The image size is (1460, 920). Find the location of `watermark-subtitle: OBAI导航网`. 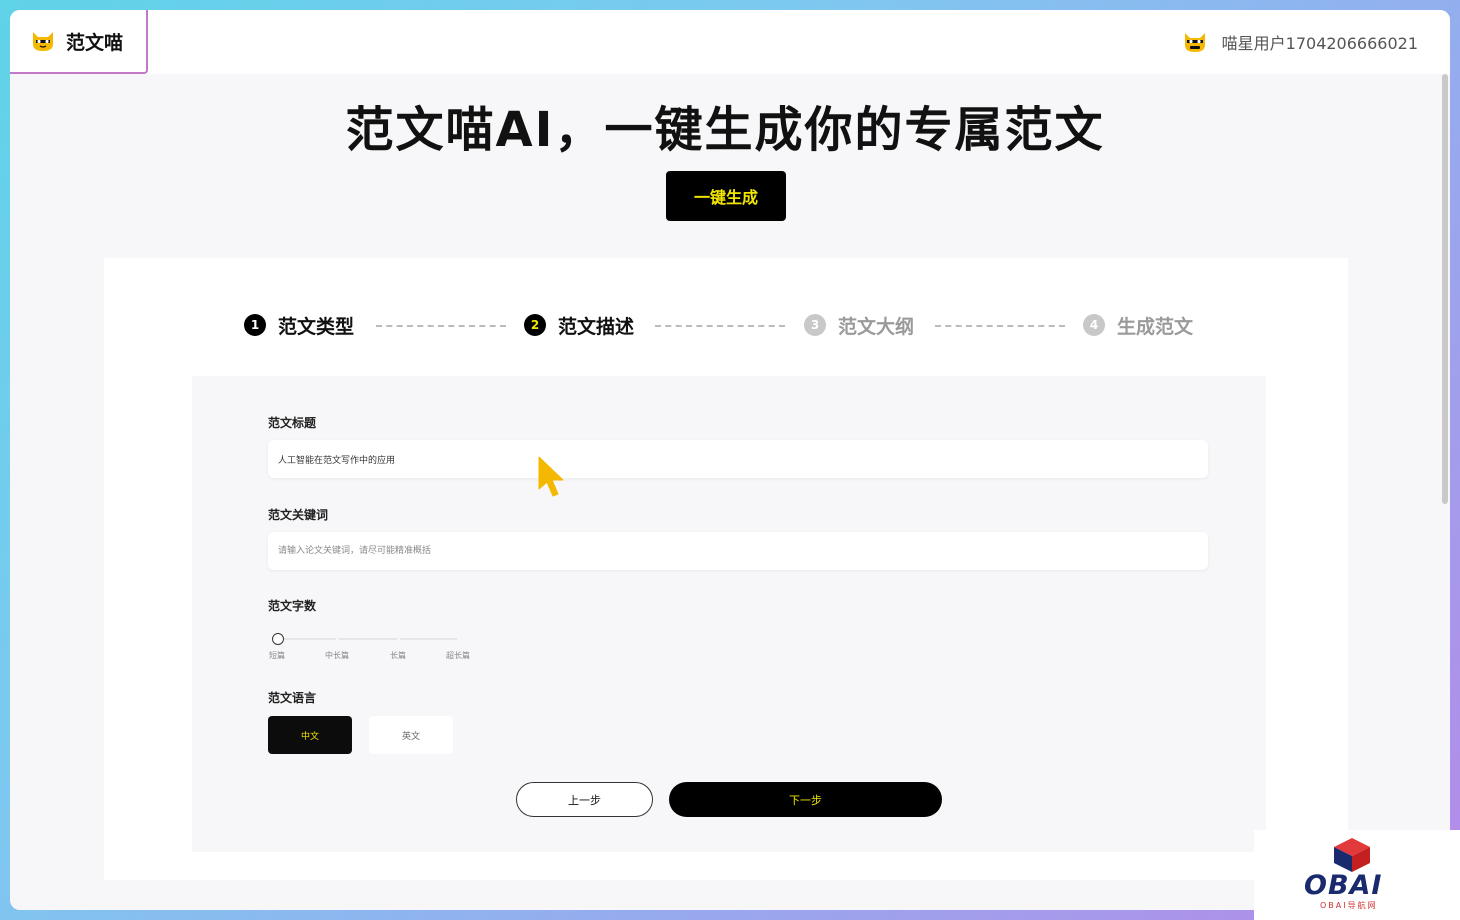

watermark-subtitle: OBAI导航网 is located at coordinates (1349, 905).